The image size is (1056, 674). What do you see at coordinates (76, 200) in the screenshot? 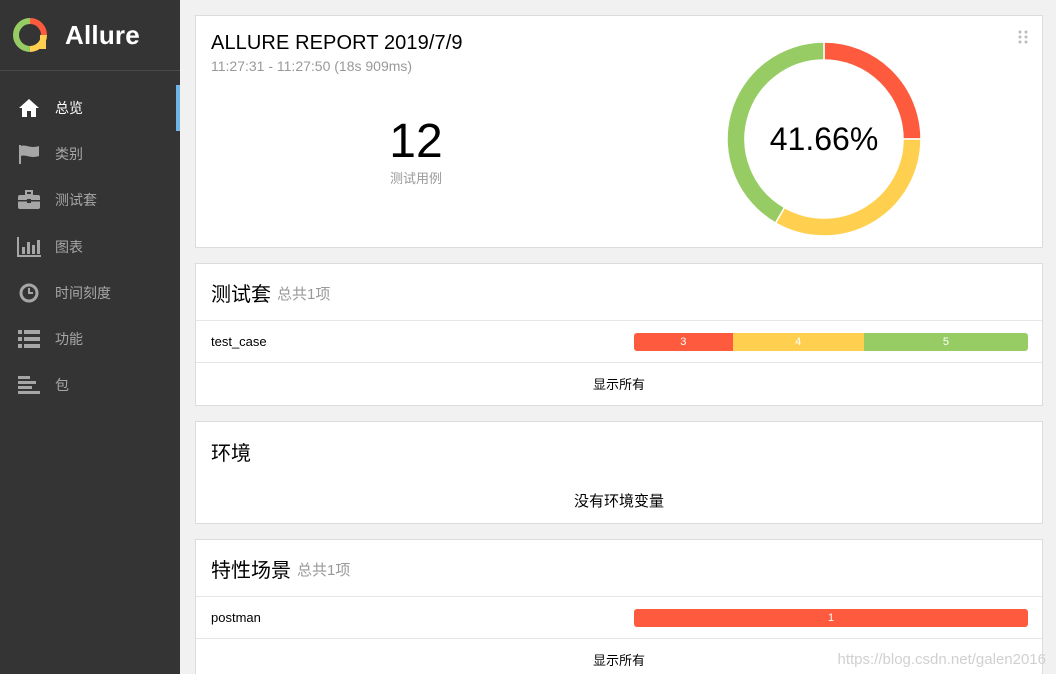
I see `sidebar-item-label: 测试套` at bounding box center [76, 200].